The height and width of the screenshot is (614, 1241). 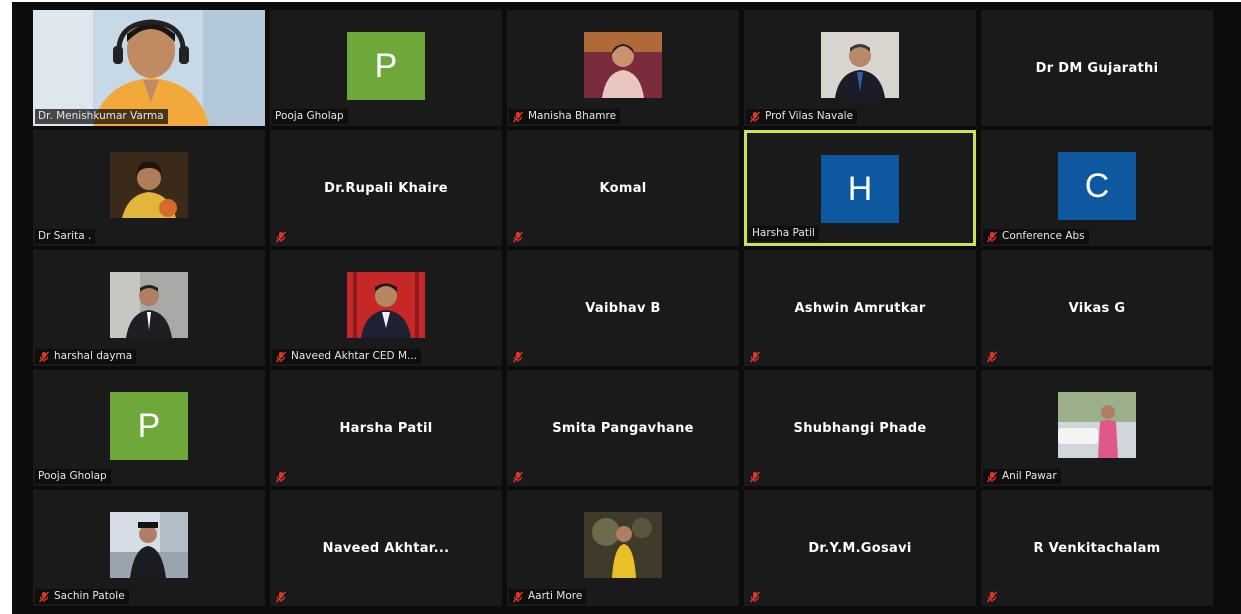 I want to click on participant-name: Conference Abs, so click(x=1043, y=236).